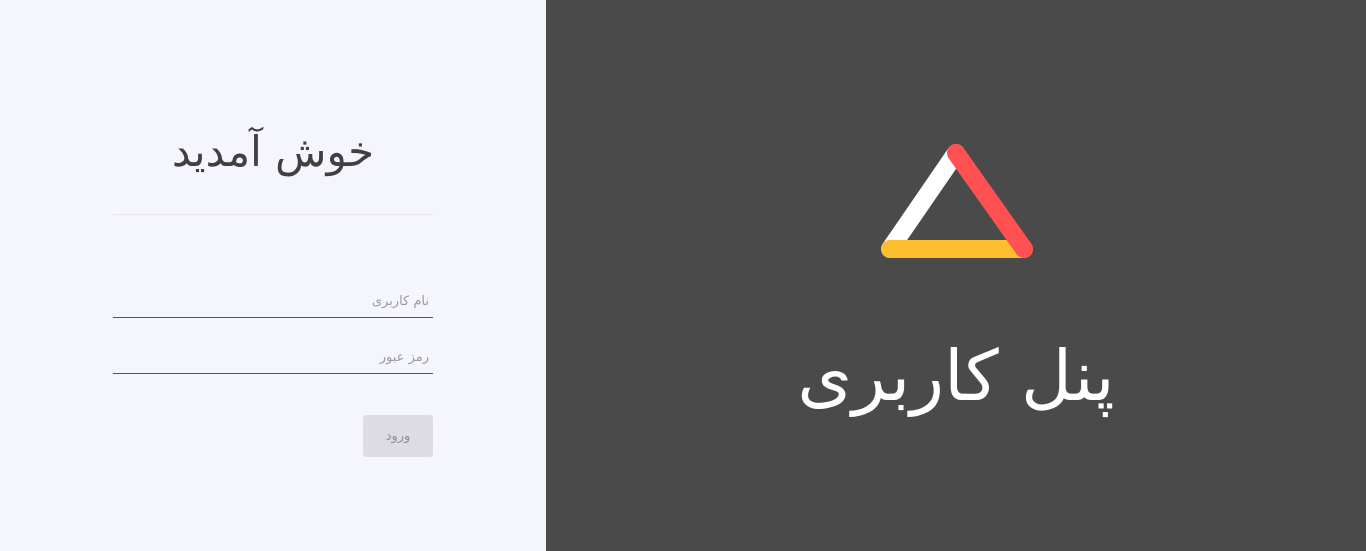  Describe the element at coordinates (273, 358) in the screenshot. I see `password-input` at that location.